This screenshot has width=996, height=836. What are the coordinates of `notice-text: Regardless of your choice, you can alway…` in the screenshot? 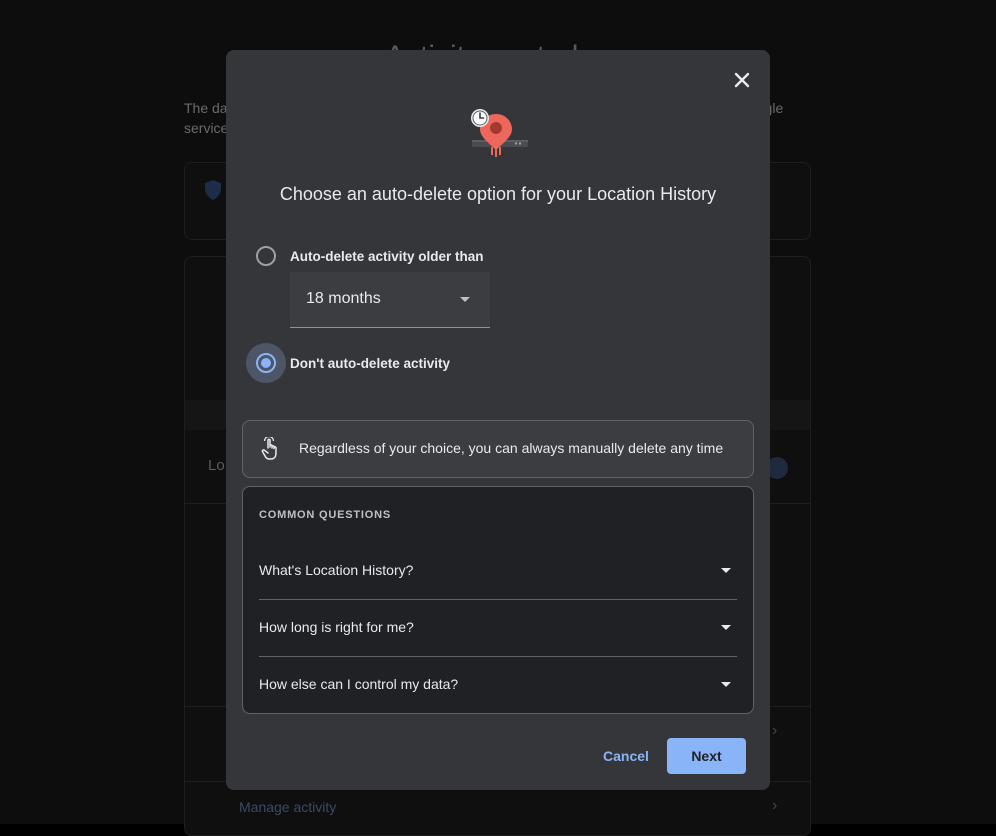 It's located at (511, 448).